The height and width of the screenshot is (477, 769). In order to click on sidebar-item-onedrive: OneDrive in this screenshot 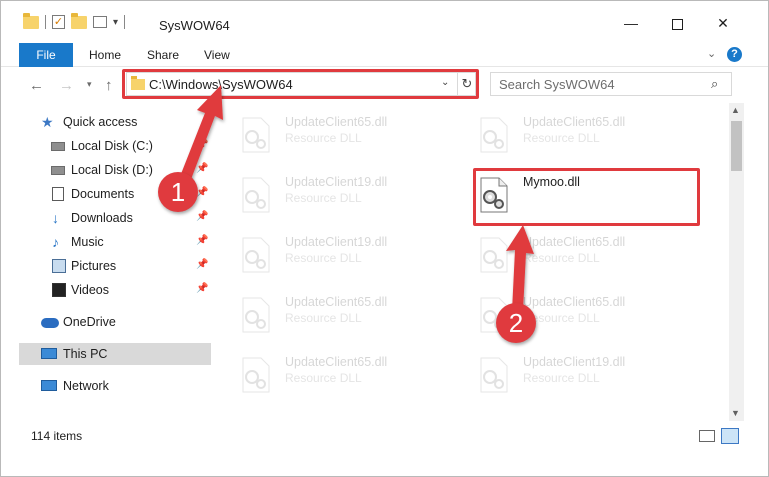, I will do `click(115, 322)`.